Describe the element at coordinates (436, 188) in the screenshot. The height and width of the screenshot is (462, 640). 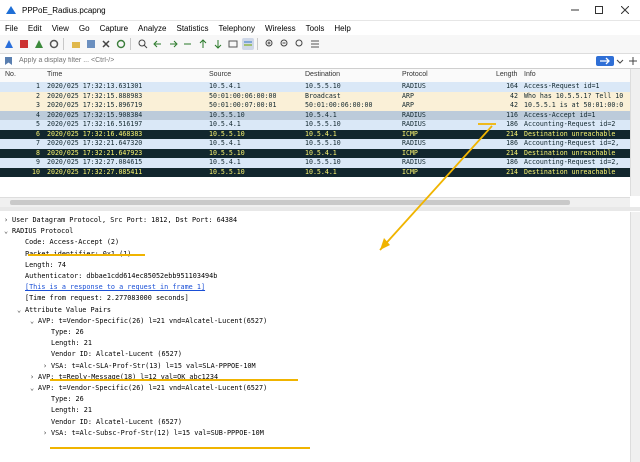
I see `annotation-arrow` at that location.